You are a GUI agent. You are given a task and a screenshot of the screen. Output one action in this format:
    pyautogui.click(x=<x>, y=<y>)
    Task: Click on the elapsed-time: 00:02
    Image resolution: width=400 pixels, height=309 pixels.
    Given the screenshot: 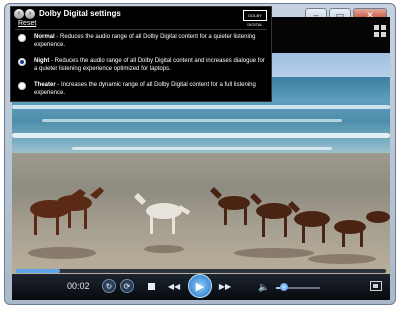 What is the action you would take?
    pyautogui.click(x=78, y=286)
    